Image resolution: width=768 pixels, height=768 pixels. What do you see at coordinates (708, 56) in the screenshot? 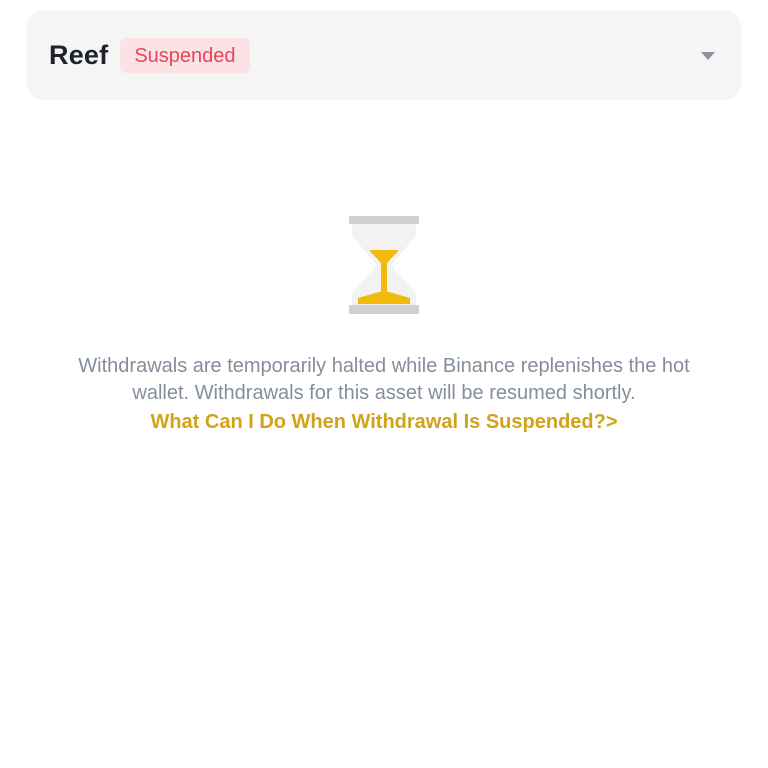
I see `caret-down-icon` at bounding box center [708, 56].